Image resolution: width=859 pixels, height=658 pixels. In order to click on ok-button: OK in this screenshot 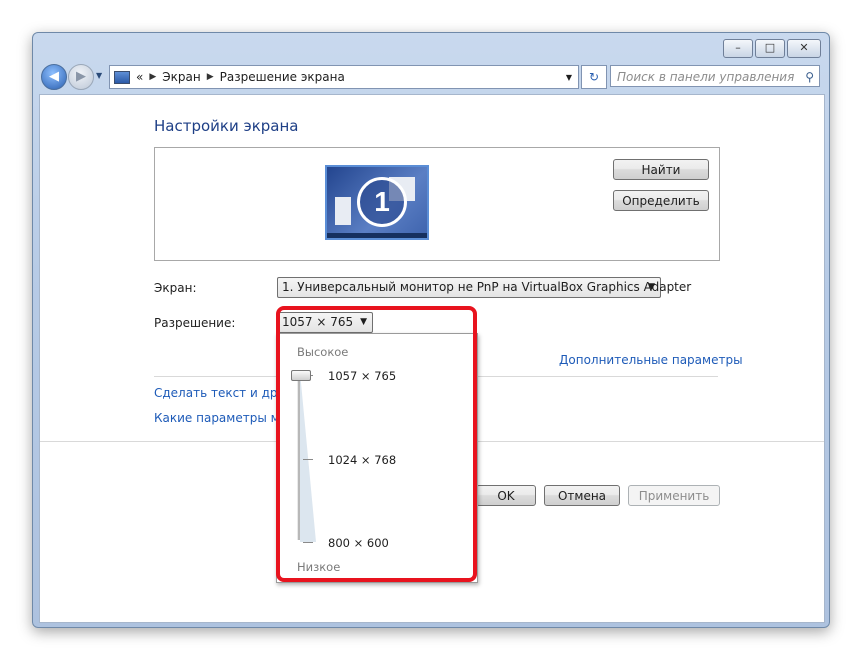, I will do `click(506, 495)`.